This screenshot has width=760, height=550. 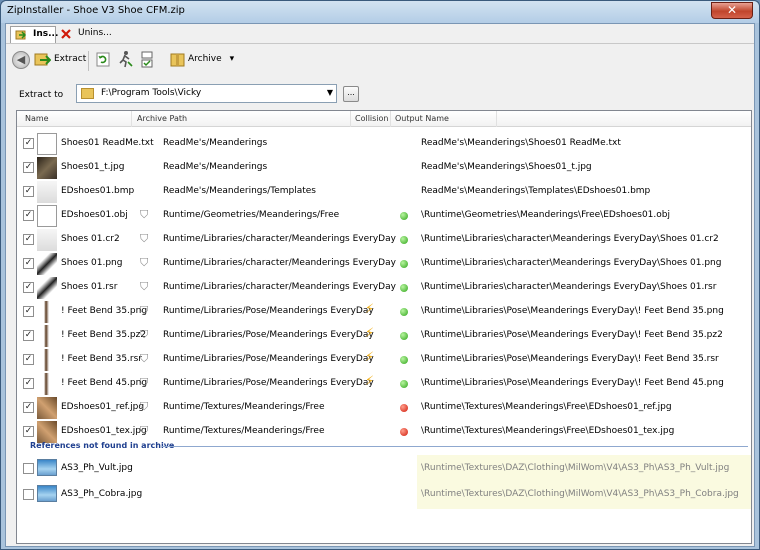 What do you see at coordinates (206, 93) in the screenshot?
I see `extract-path-combo: F:\Program Tools\Vicky ▼` at bounding box center [206, 93].